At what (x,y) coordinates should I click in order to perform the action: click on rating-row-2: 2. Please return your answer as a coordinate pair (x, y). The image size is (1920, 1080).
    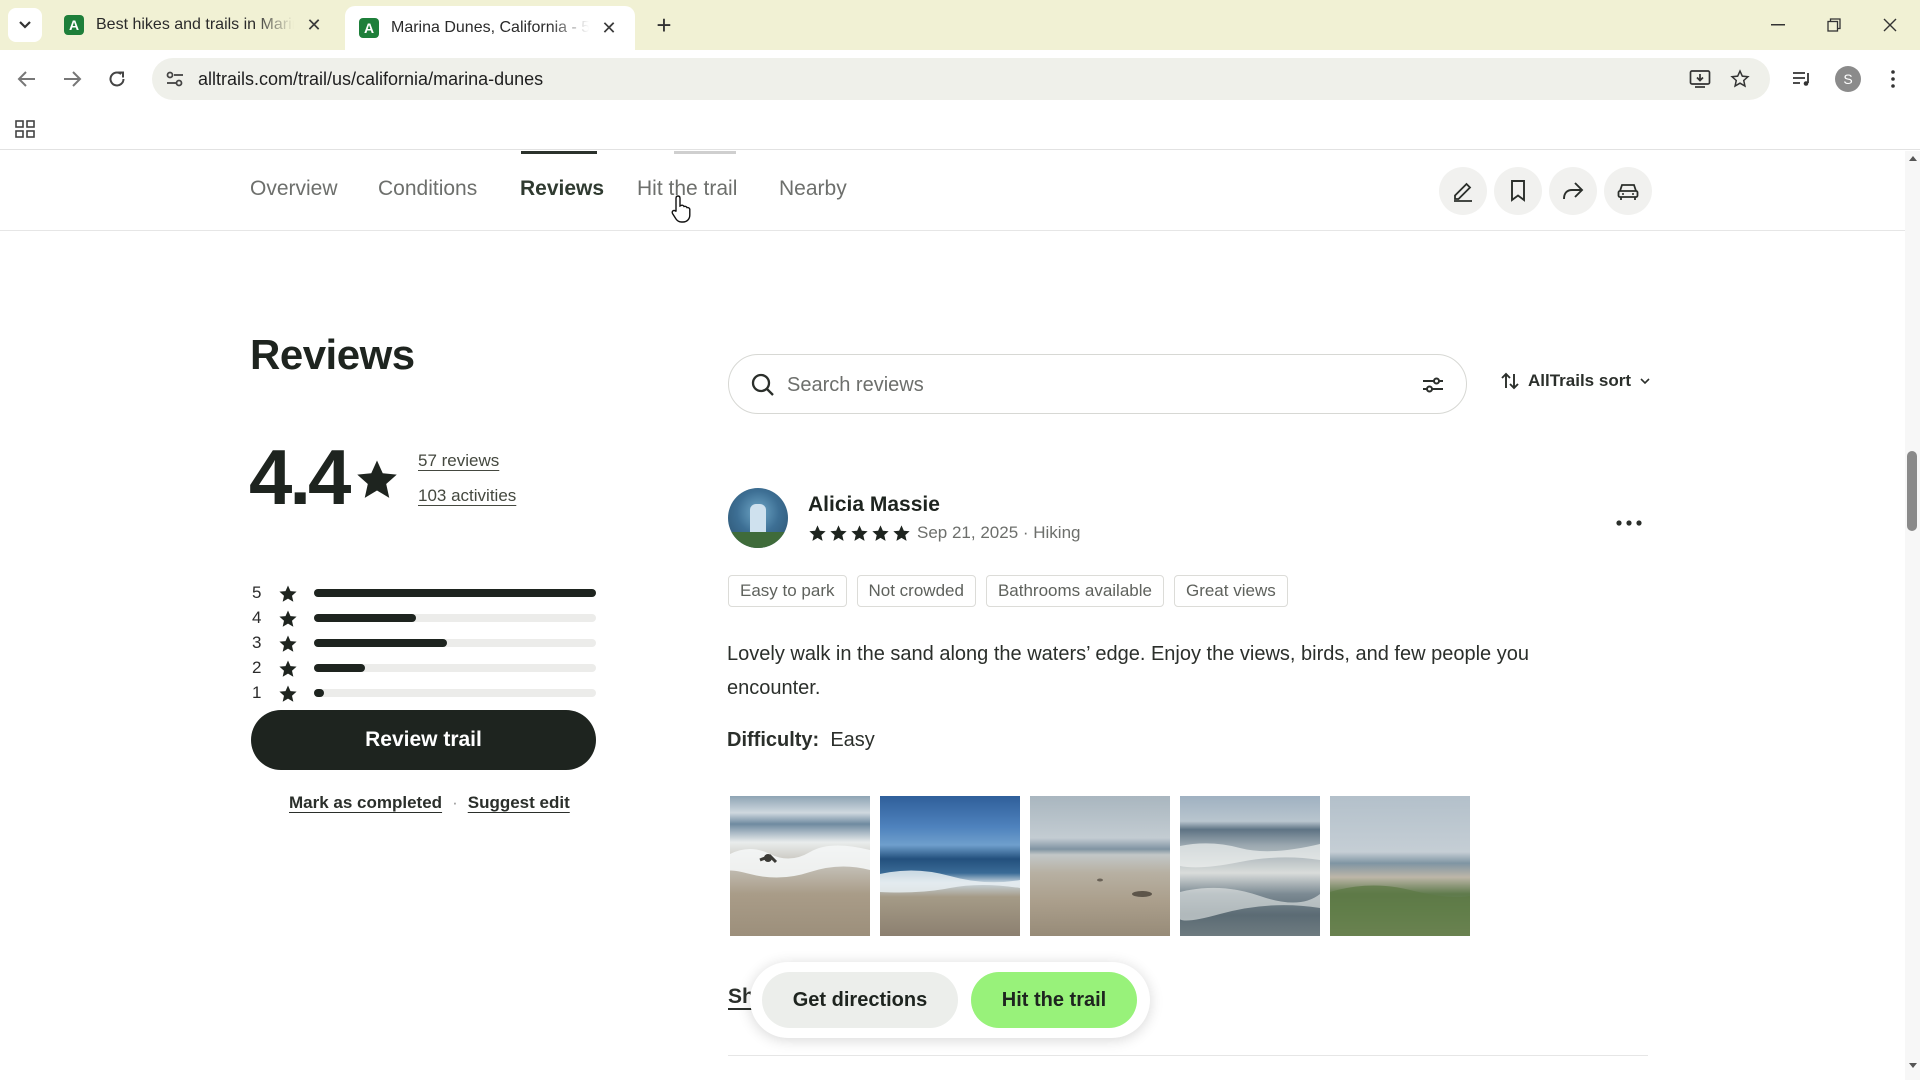
    Looking at the image, I should click on (425, 668).